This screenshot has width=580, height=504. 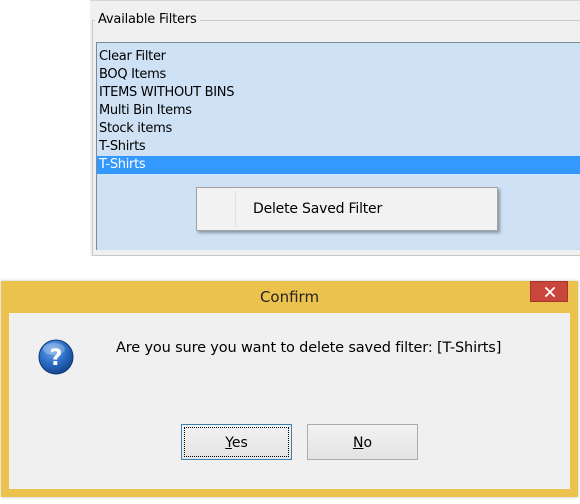 I want to click on yes-mnemonic: Y, so click(x=228, y=443).